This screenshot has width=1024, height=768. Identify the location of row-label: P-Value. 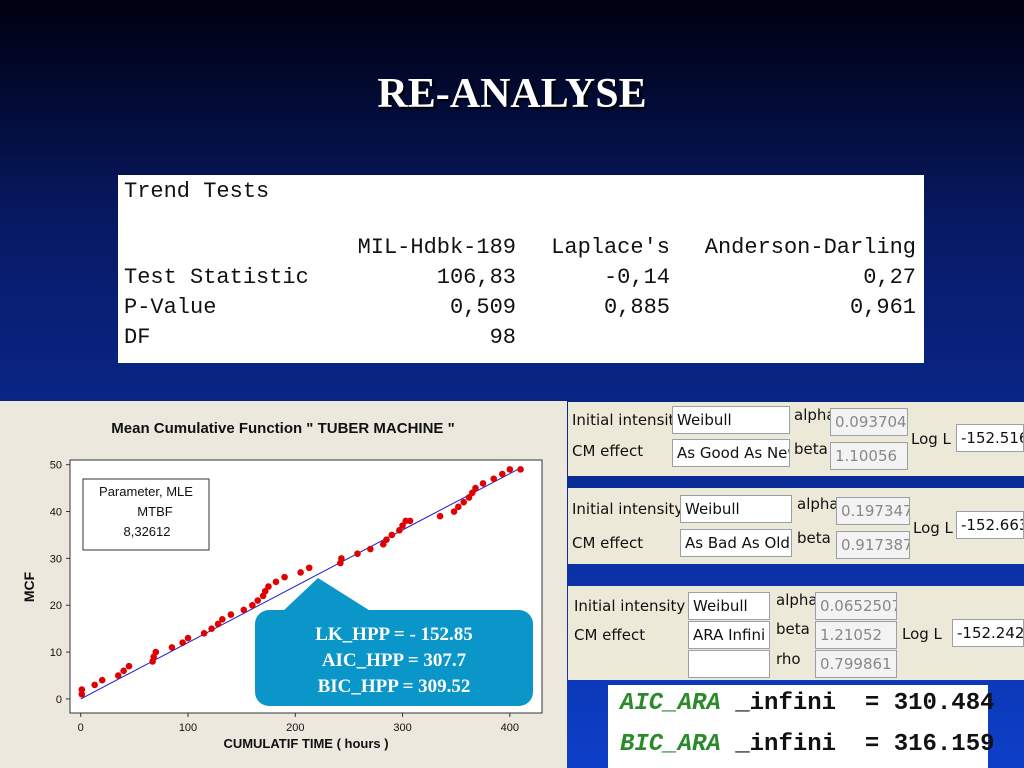
(170, 307).